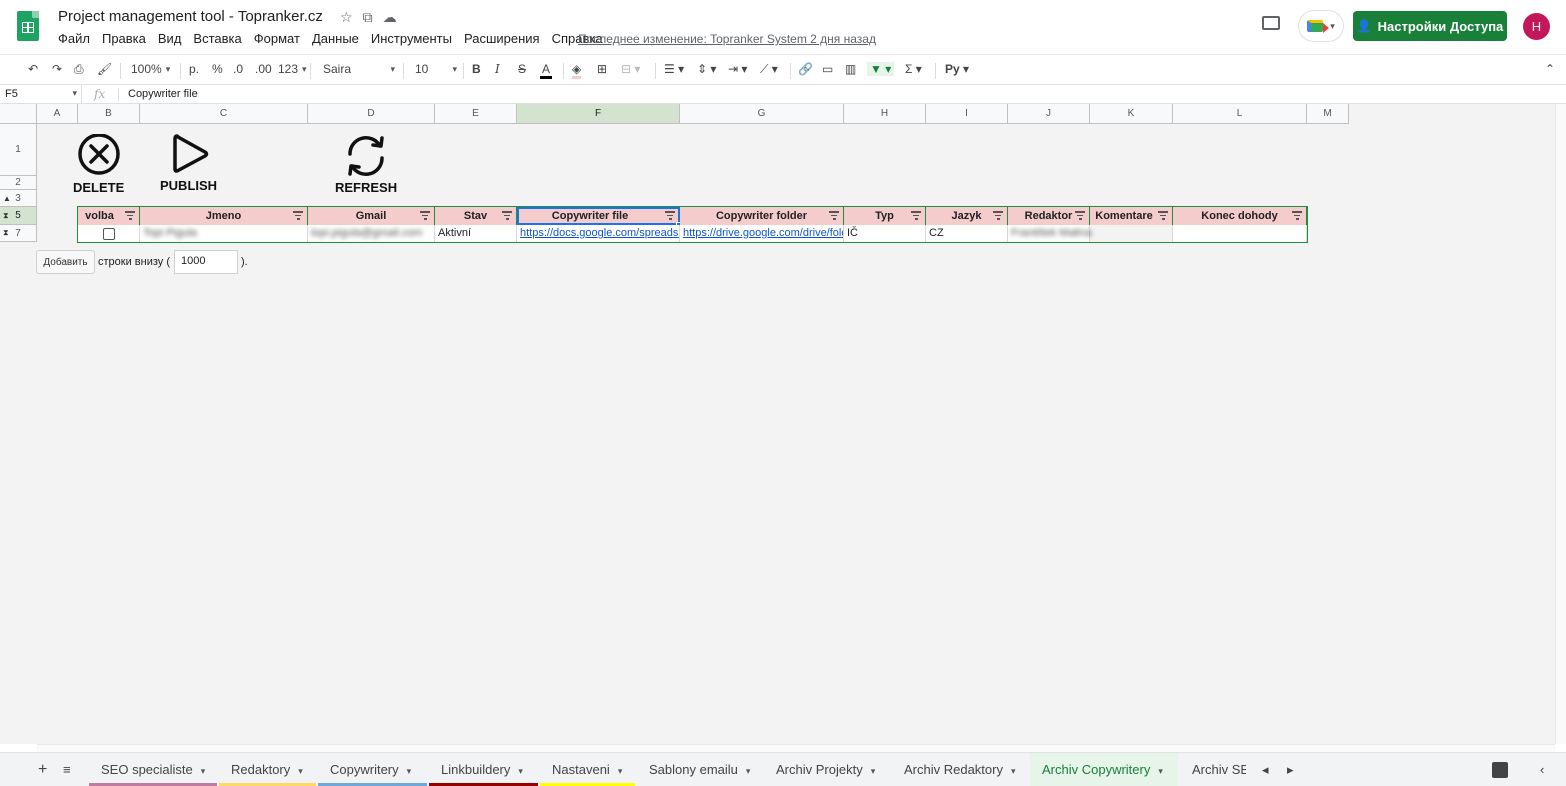 This screenshot has width=1566, height=786. I want to click on konec-dohody-cell, so click(1240, 233).